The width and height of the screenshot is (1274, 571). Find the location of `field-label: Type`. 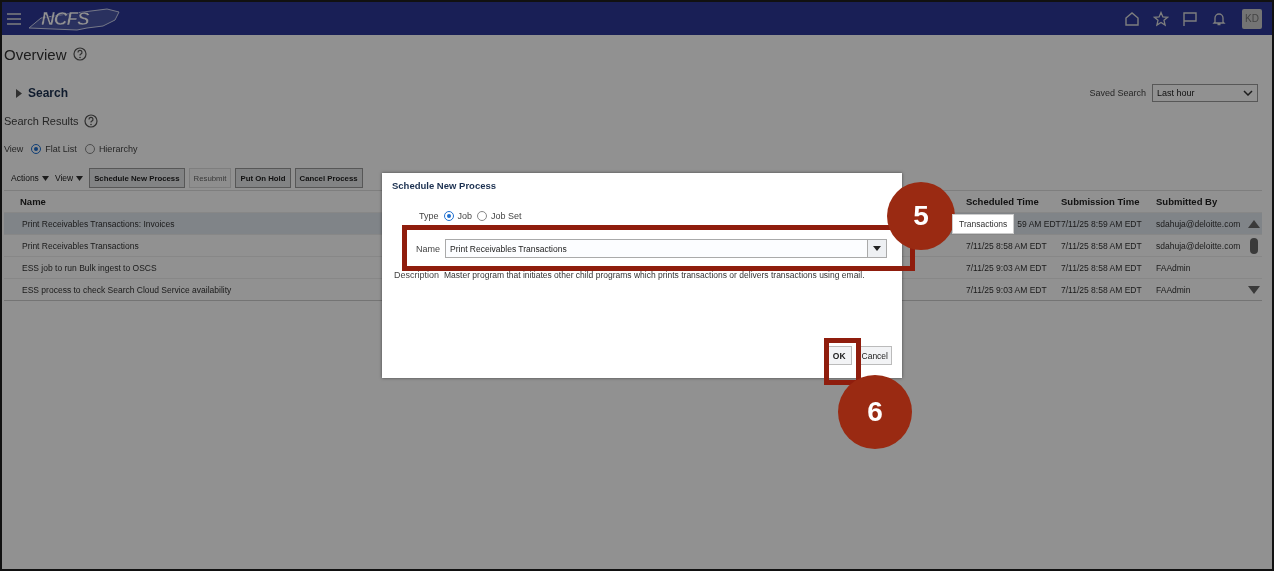

field-label: Type is located at coordinates (429, 216).